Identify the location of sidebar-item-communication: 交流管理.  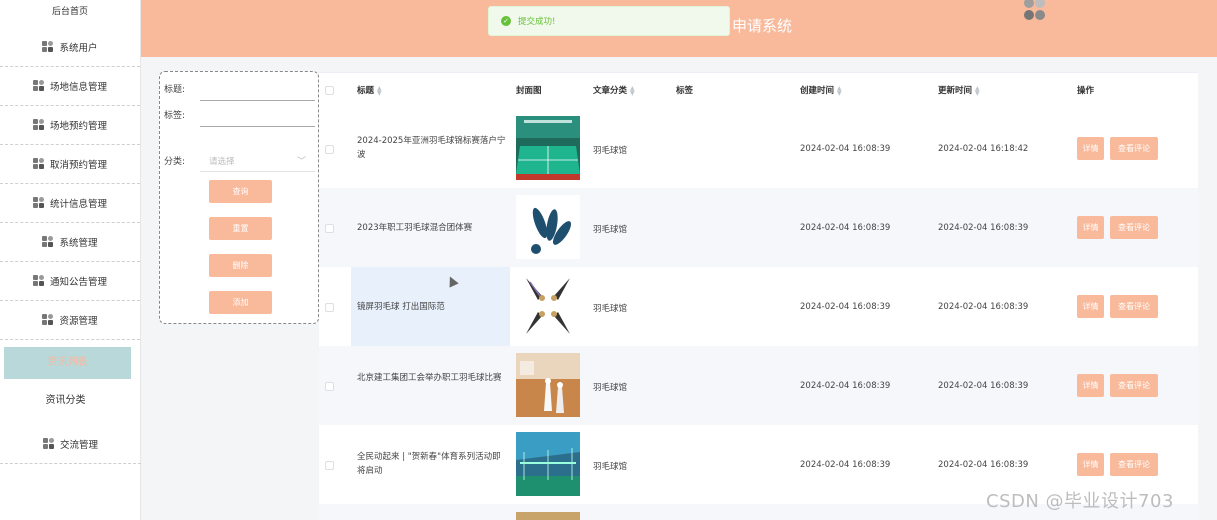
(70, 444).